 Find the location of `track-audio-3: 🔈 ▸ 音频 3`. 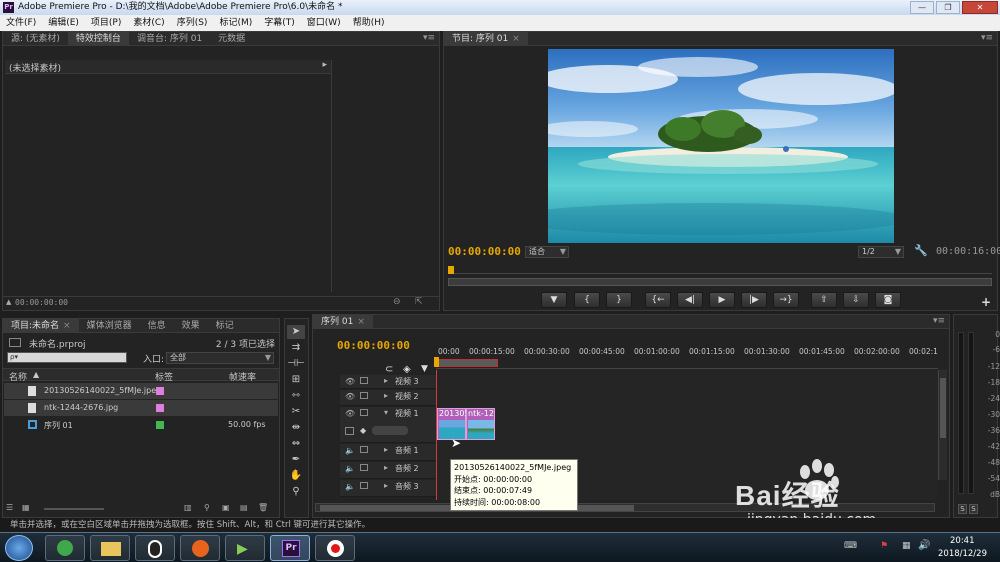

track-audio-3: 🔈 ▸ 音频 3 is located at coordinates (388, 488).